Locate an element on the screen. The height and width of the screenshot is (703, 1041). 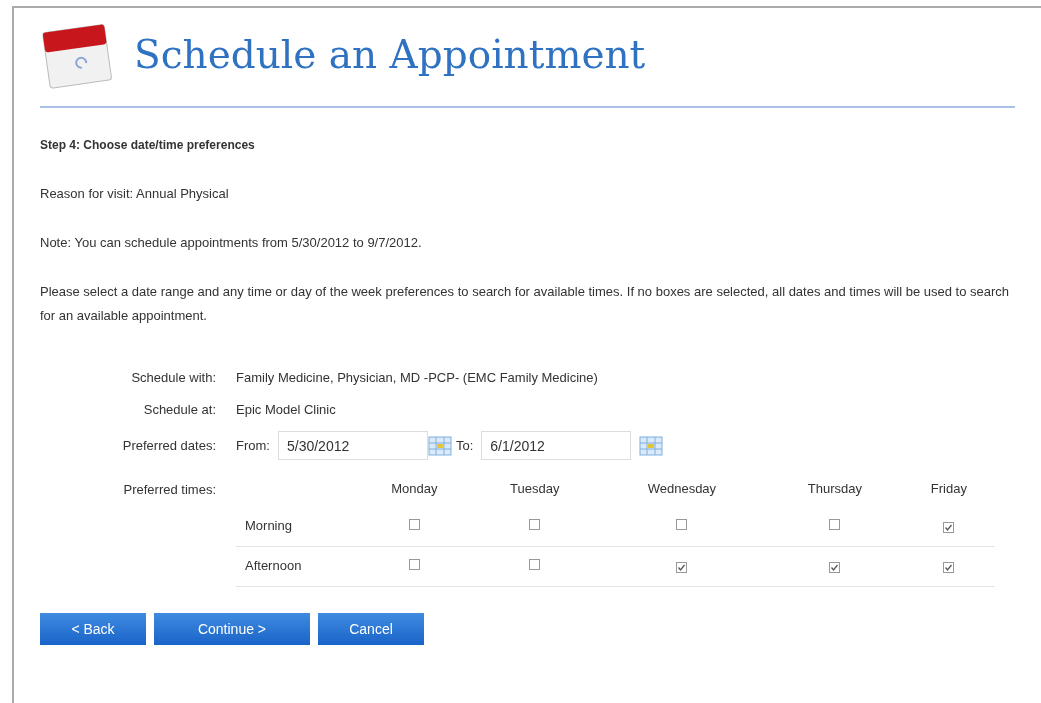
time-label: Afternoon is located at coordinates (273, 566).